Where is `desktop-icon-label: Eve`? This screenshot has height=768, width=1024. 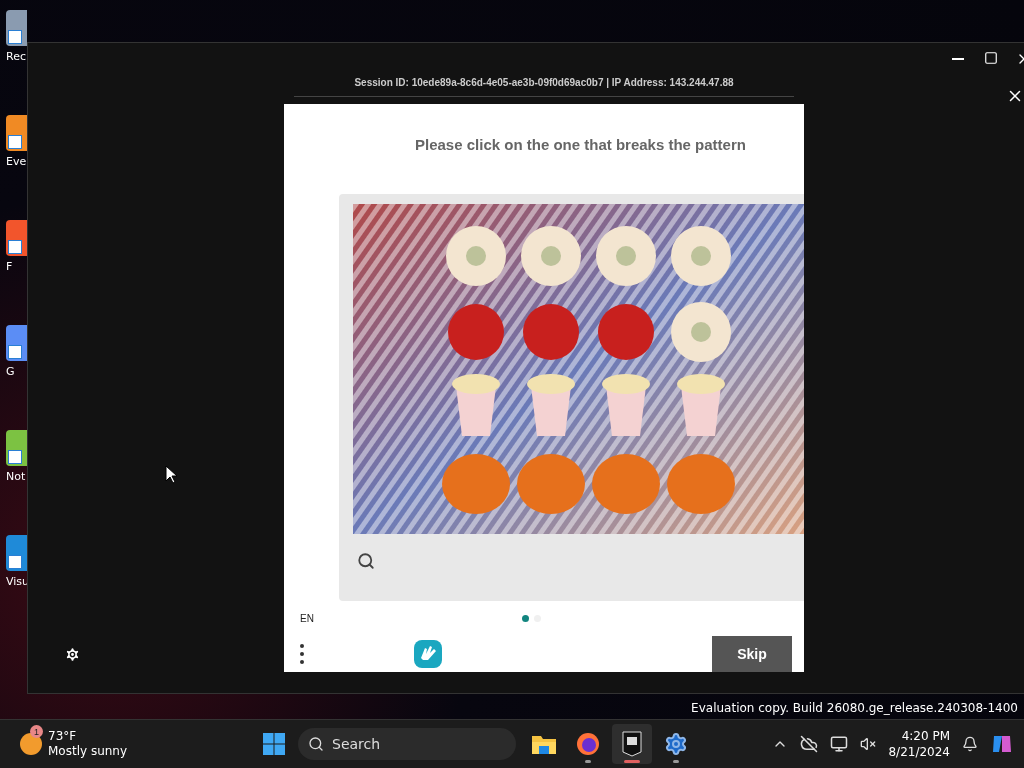 desktop-icon-label: Eve is located at coordinates (16, 161).